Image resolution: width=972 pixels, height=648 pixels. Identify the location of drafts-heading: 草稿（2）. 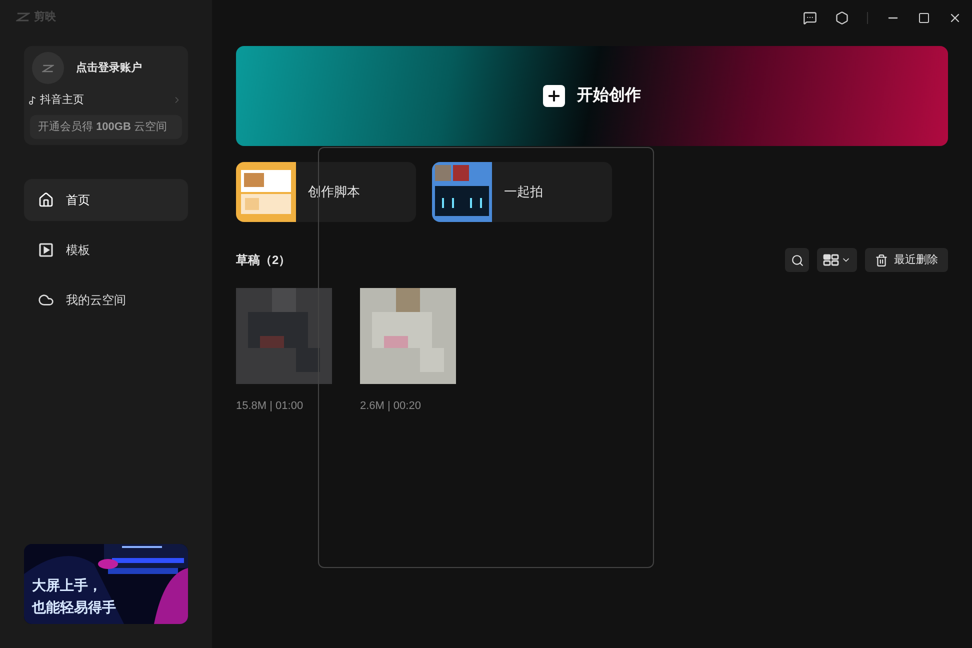
(263, 260).